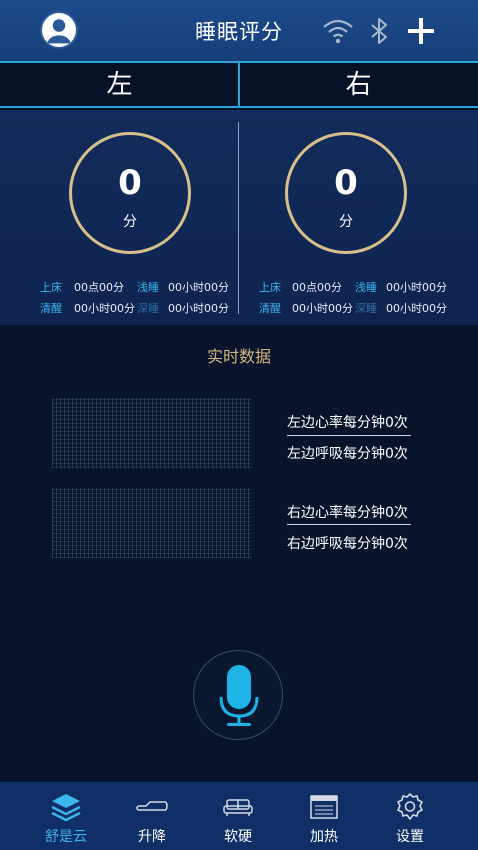 The image size is (478, 850). I want to click on left-light-label: 浅睡, so click(148, 287).